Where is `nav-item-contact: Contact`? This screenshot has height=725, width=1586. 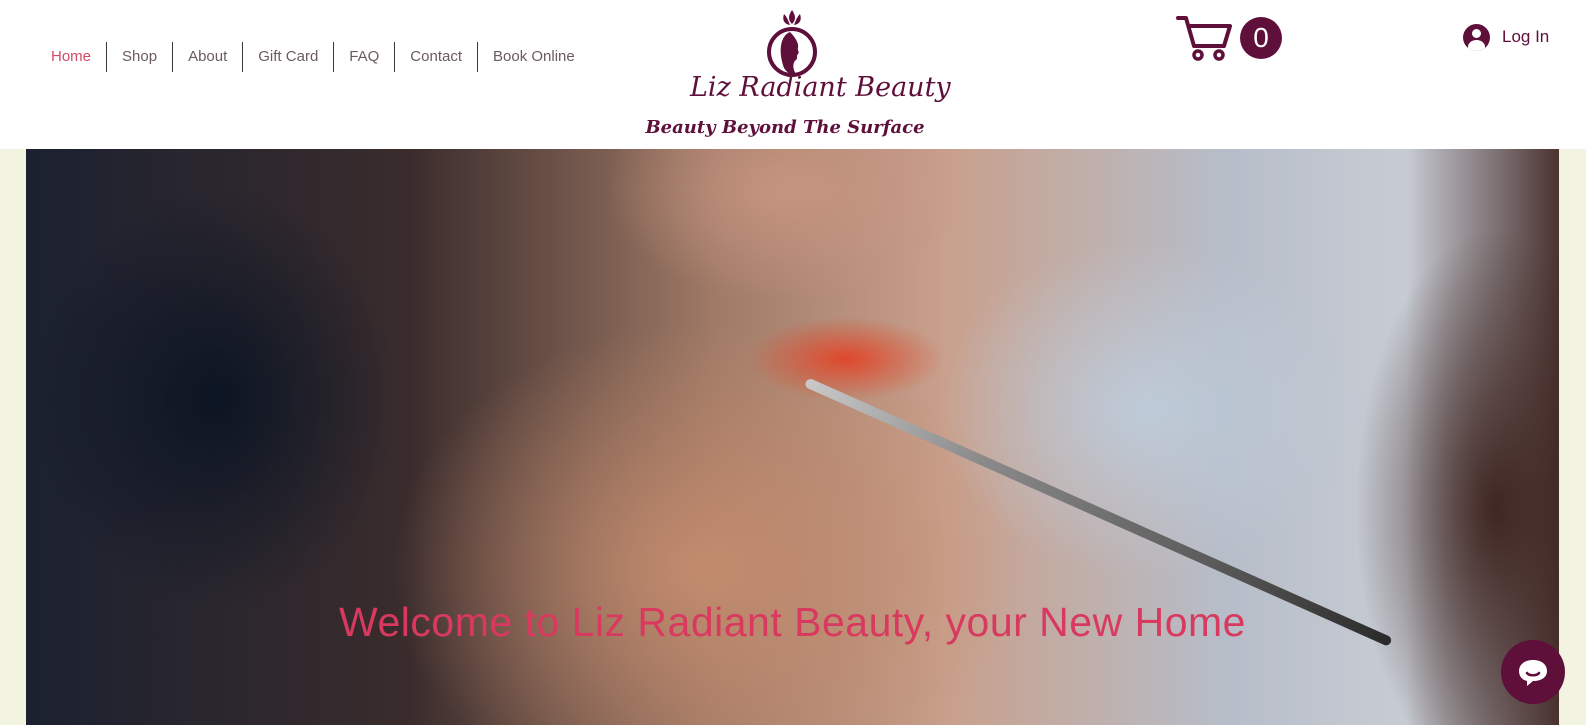
nav-item-contact: Contact is located at coordinates (435, 57).